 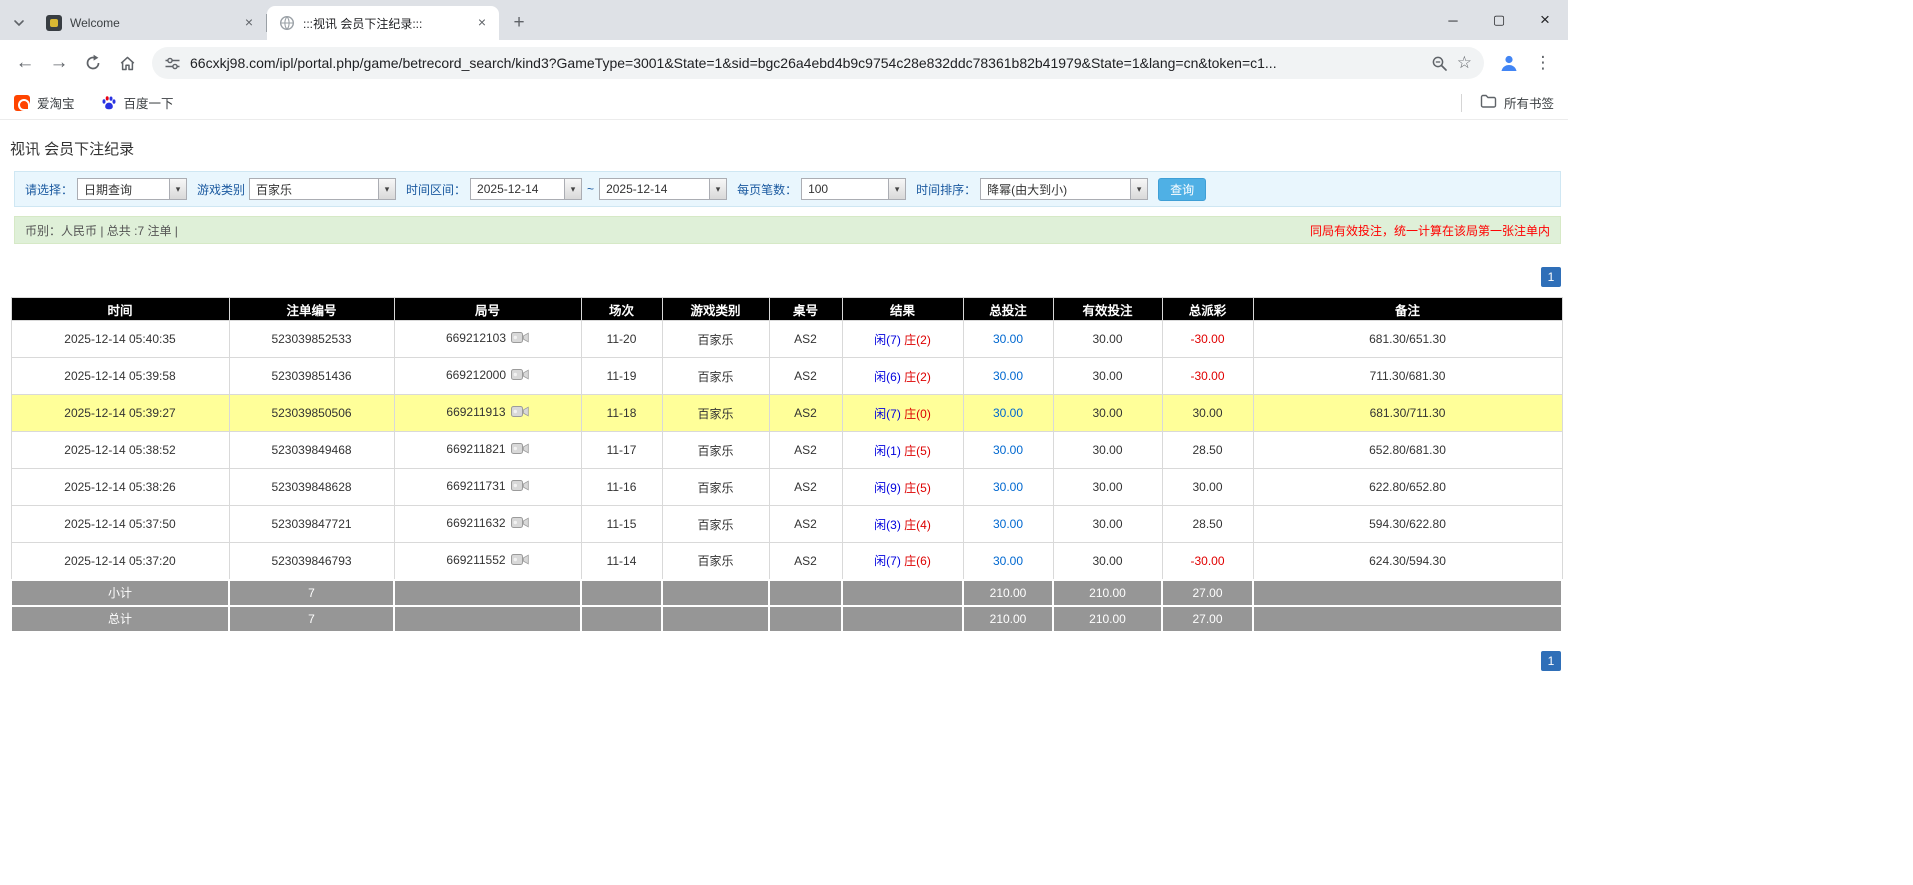 I want to click on cell-bet-id: 523039848628, so click(x=311, y=487).